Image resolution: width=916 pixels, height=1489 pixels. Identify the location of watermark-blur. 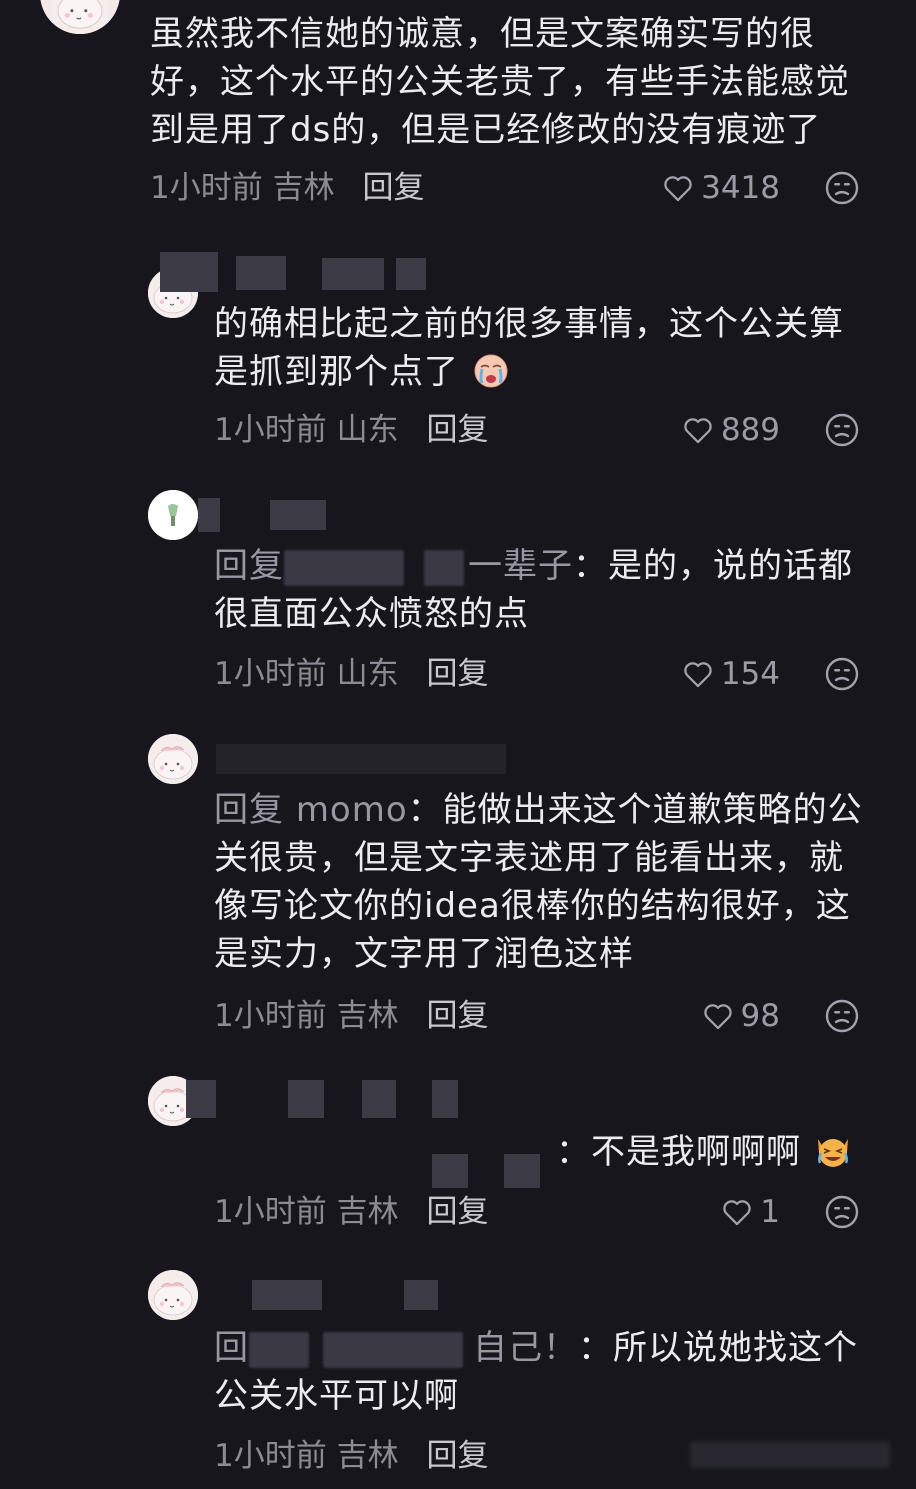
(790, 1455).